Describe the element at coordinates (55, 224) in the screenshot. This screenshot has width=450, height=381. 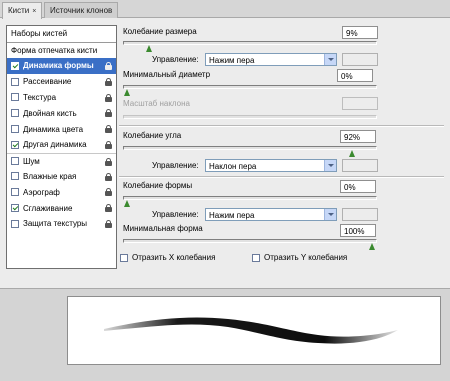
I see `sidebar-item-label: Защита текстуры` at that location.